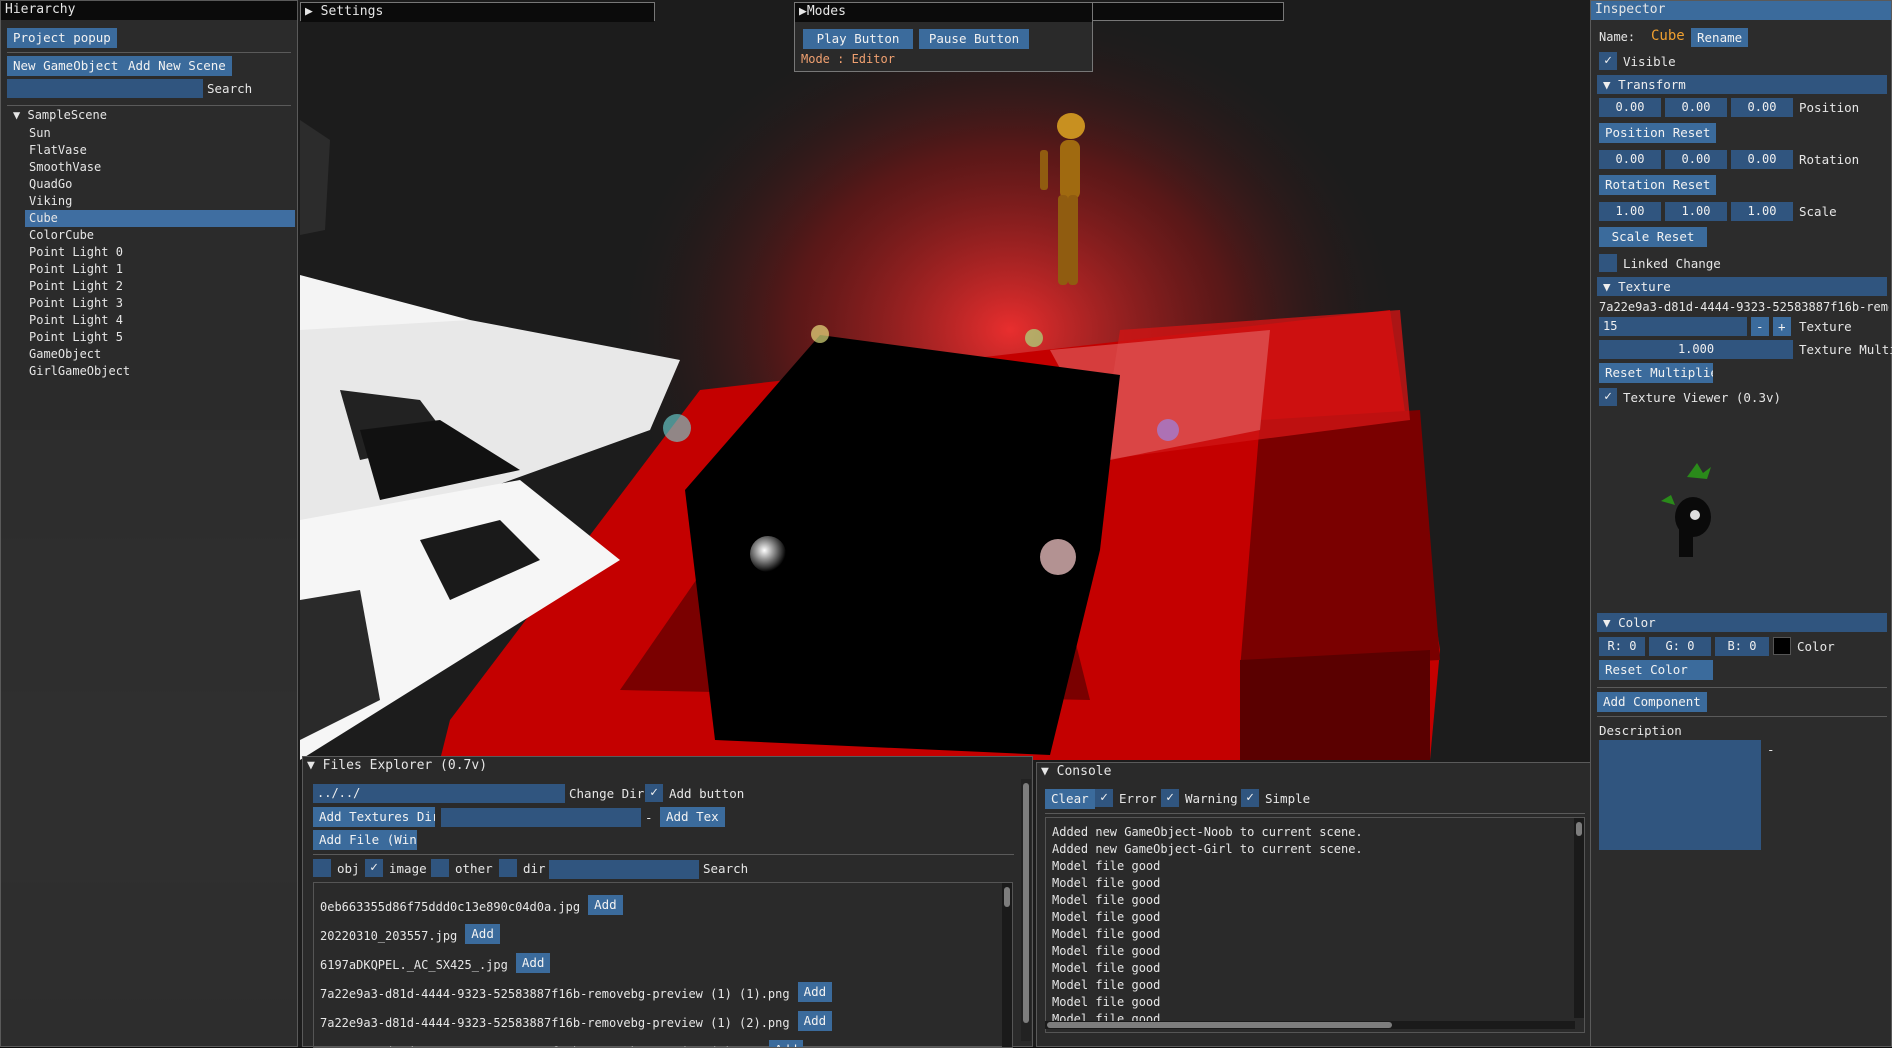 Image resolution: width=1892 pixels, height=1048 pixels. Describe the element at coordinates (160, 337) in the screenshot. I see `hierarchy-item: Point Light 5` at that location.